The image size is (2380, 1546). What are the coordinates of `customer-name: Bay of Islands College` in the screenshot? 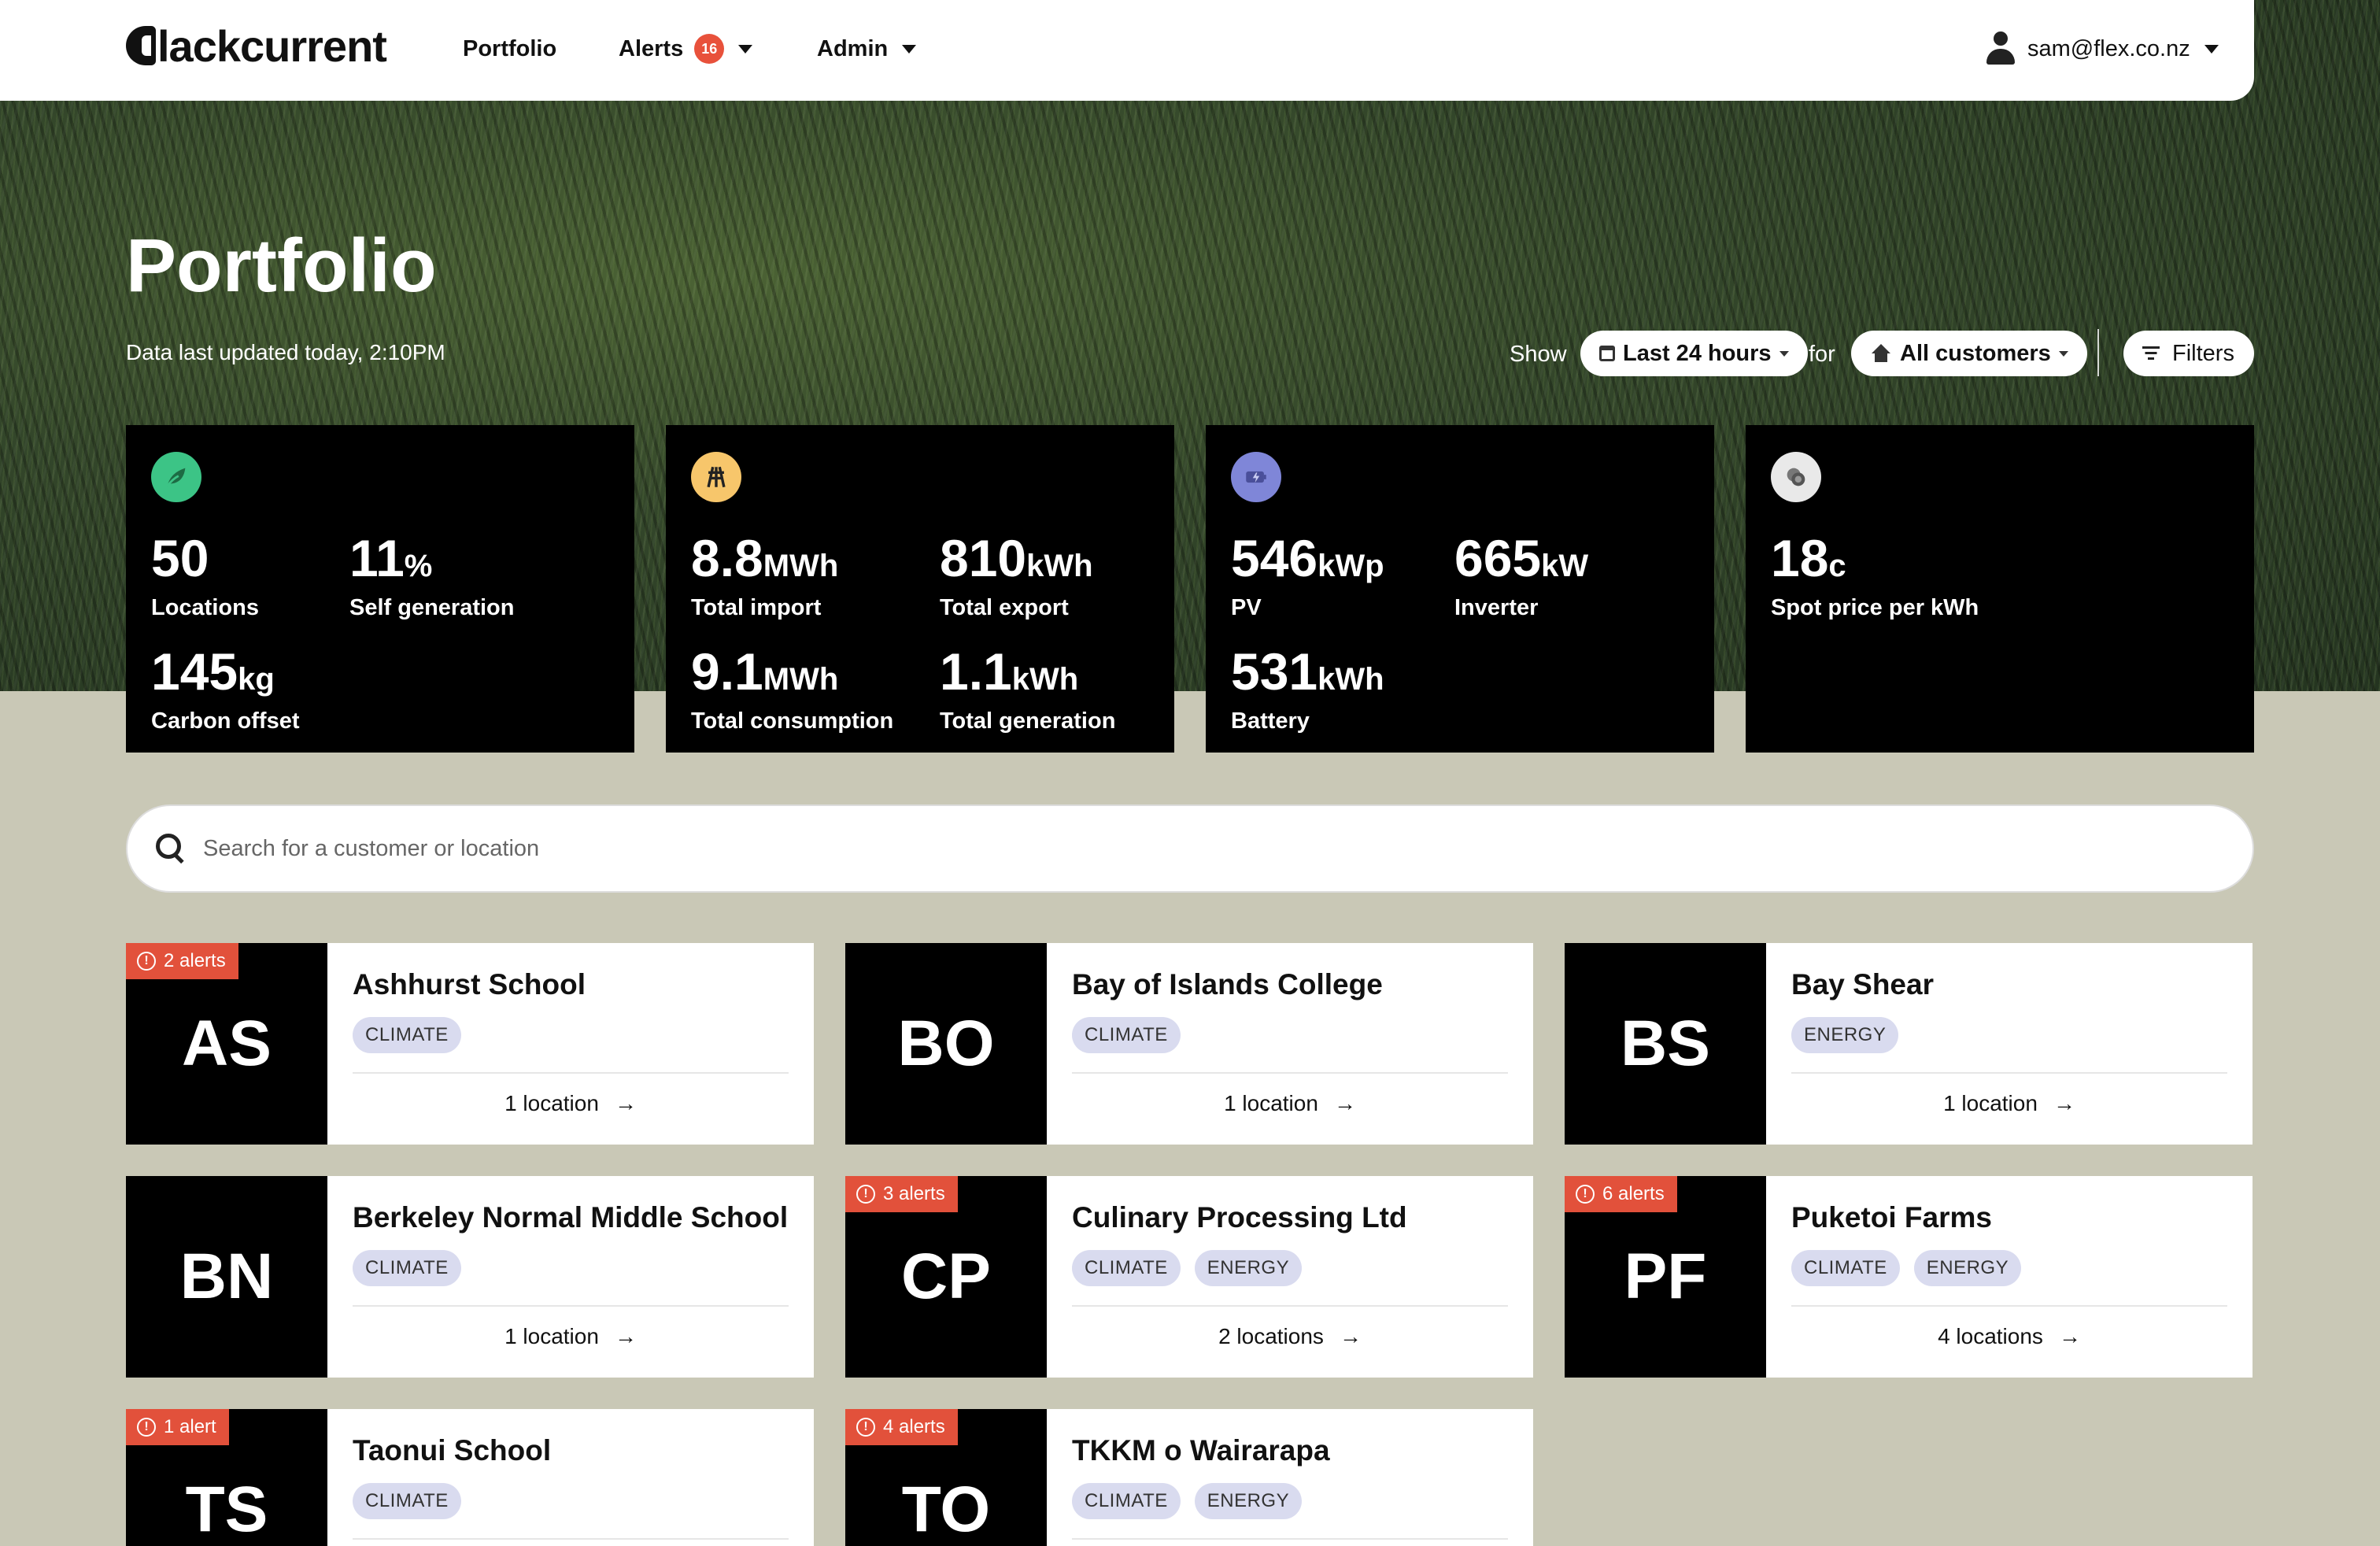 It's located at (1227, 984).